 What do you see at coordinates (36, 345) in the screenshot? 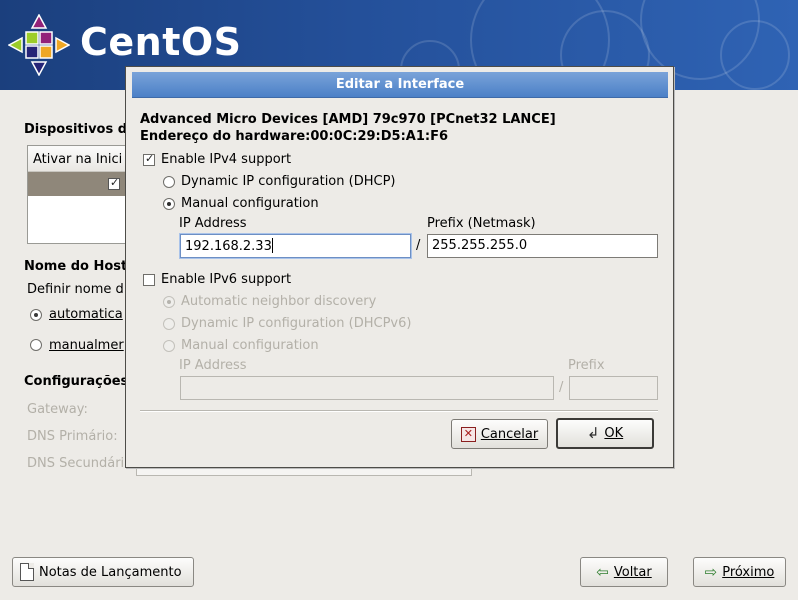
I see `hostname-manual-radio` at bounding box center [36, 345].